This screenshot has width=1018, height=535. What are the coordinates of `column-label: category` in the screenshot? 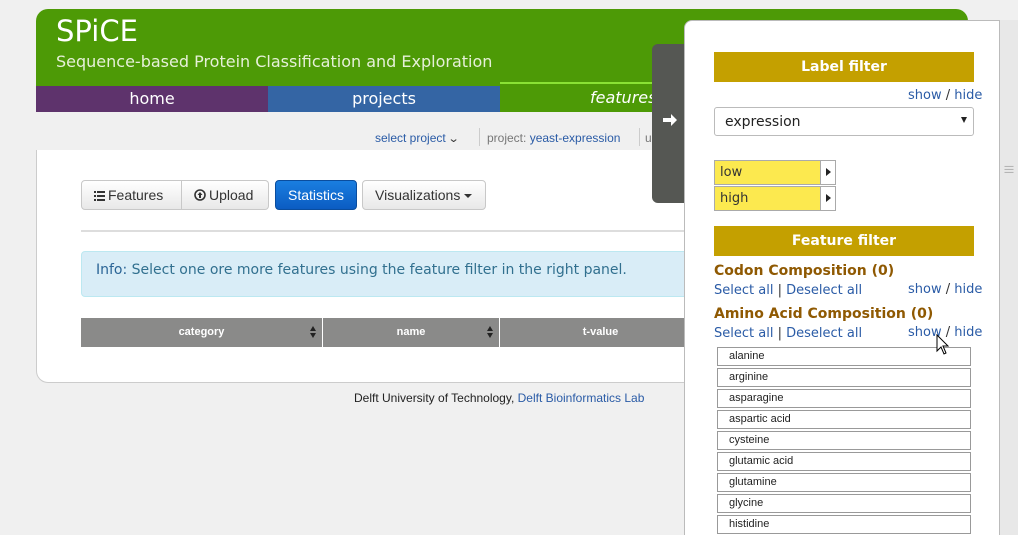 It's located at (201, 332).